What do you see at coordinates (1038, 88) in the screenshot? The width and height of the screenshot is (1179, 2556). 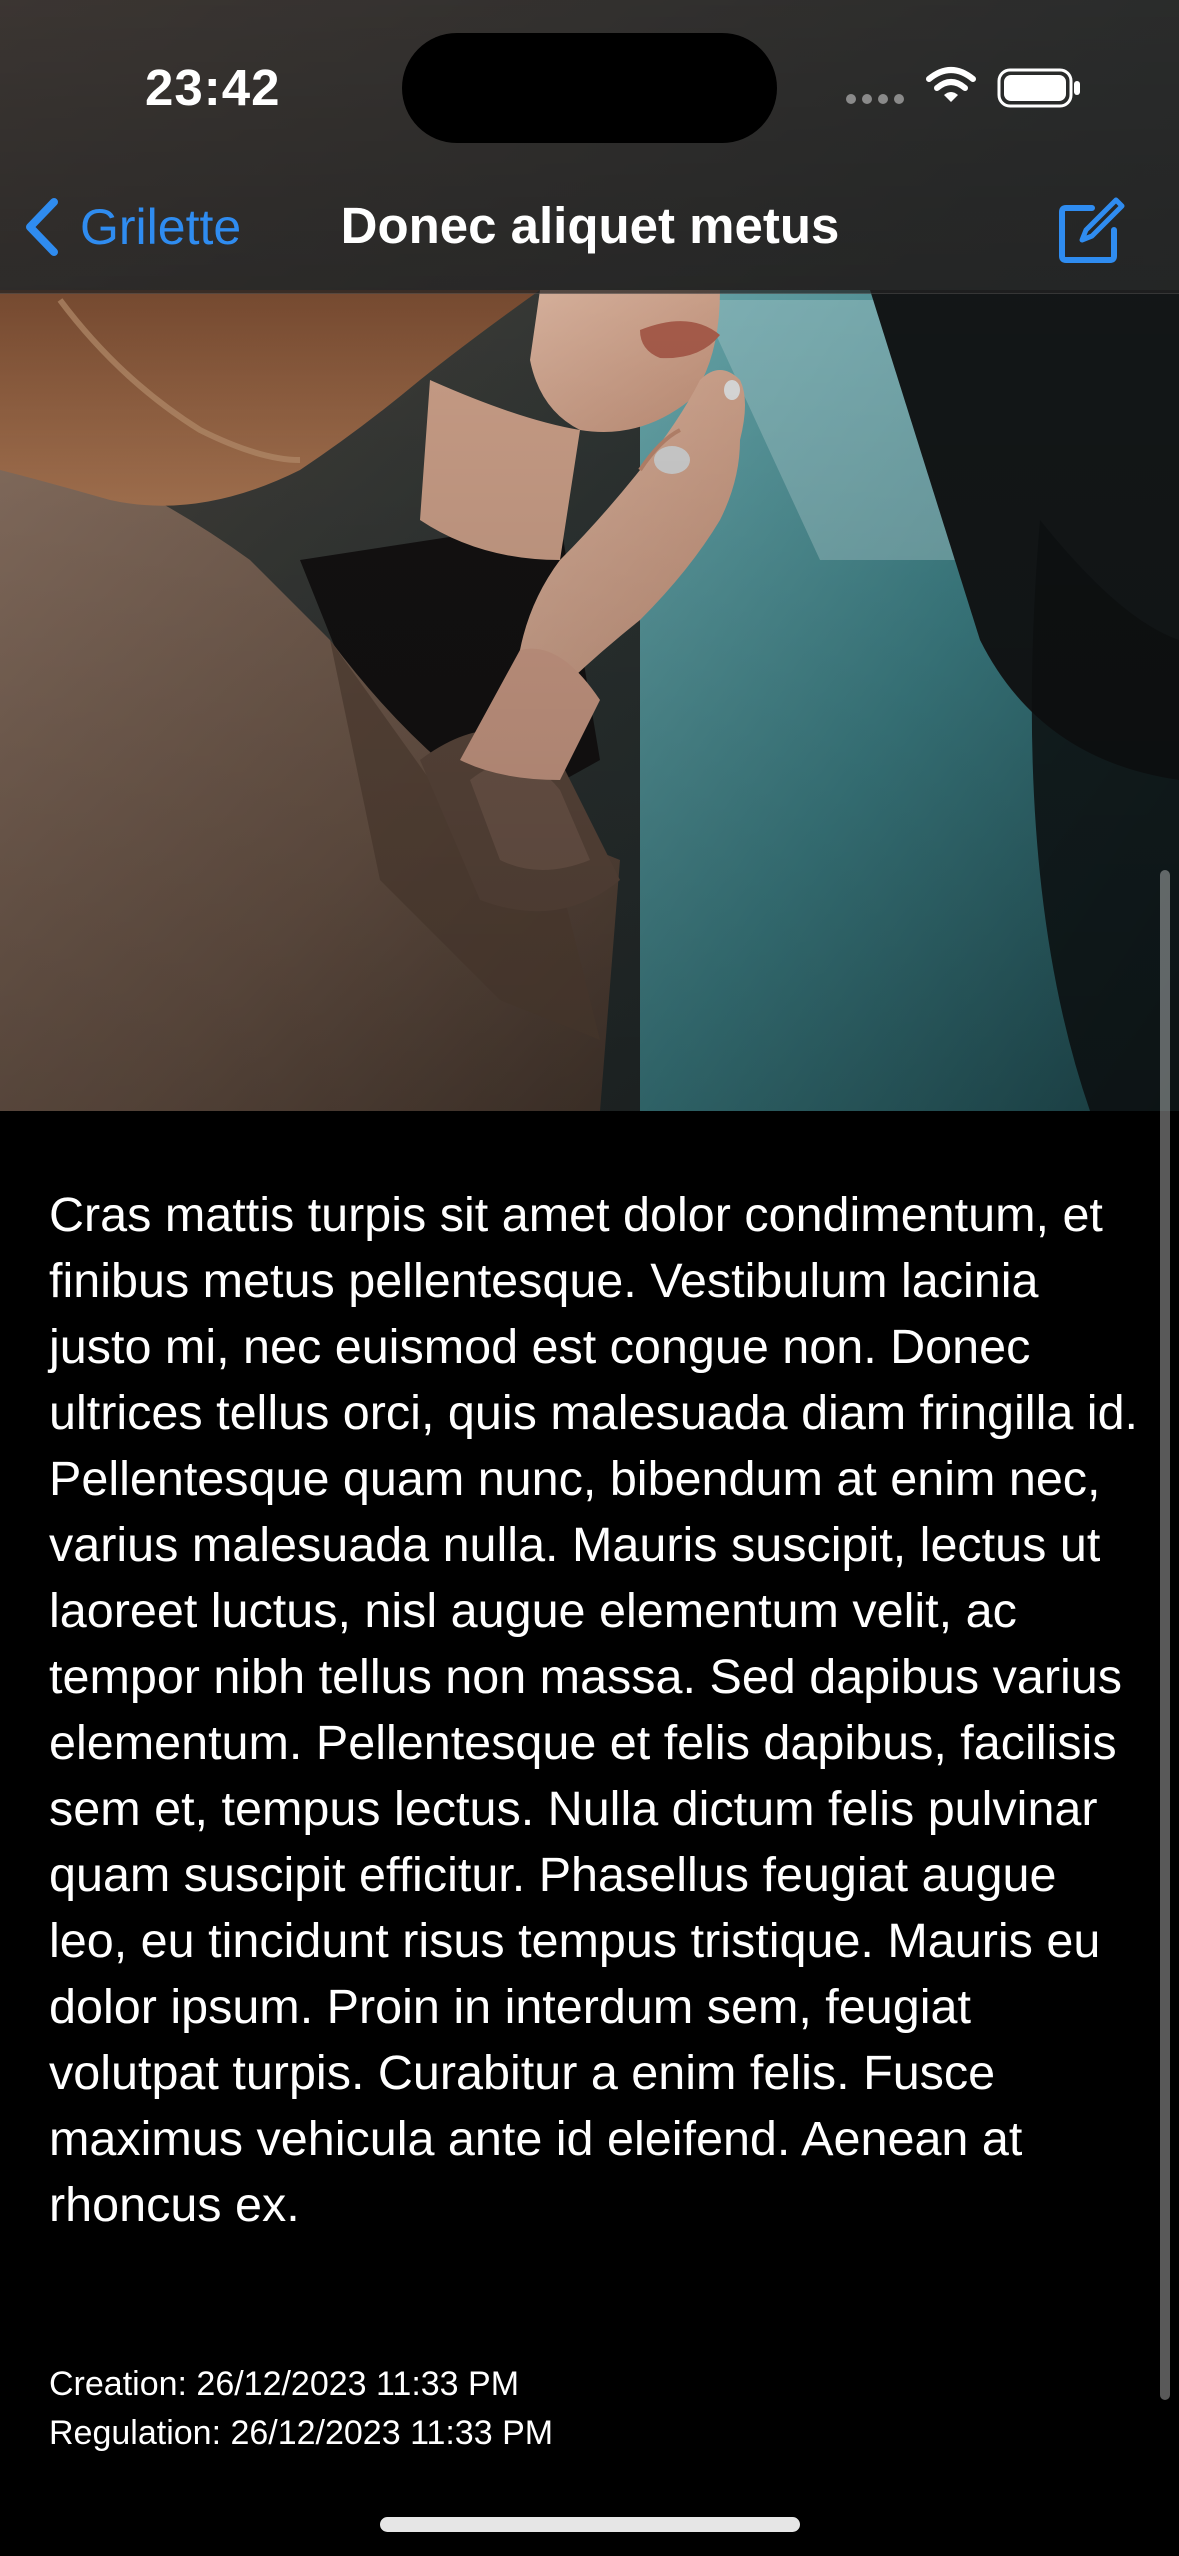 I see `battery-icon` at bounding box center [1038, 88].